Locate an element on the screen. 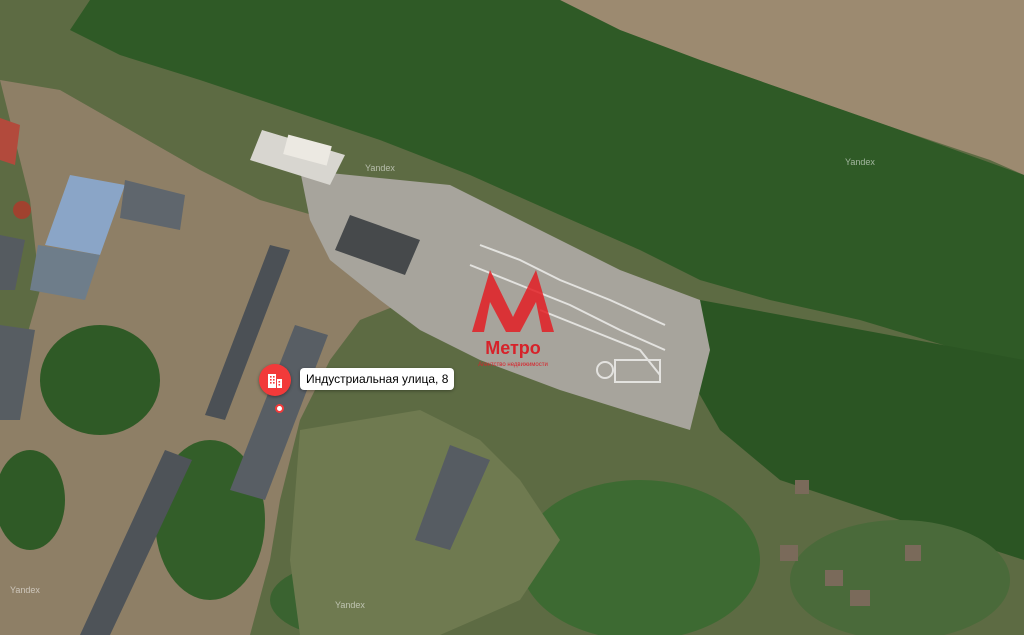 Image resolution: width=1024 pixels, height=635 pixels. marker-anchor is located at coordinates (279, 408).